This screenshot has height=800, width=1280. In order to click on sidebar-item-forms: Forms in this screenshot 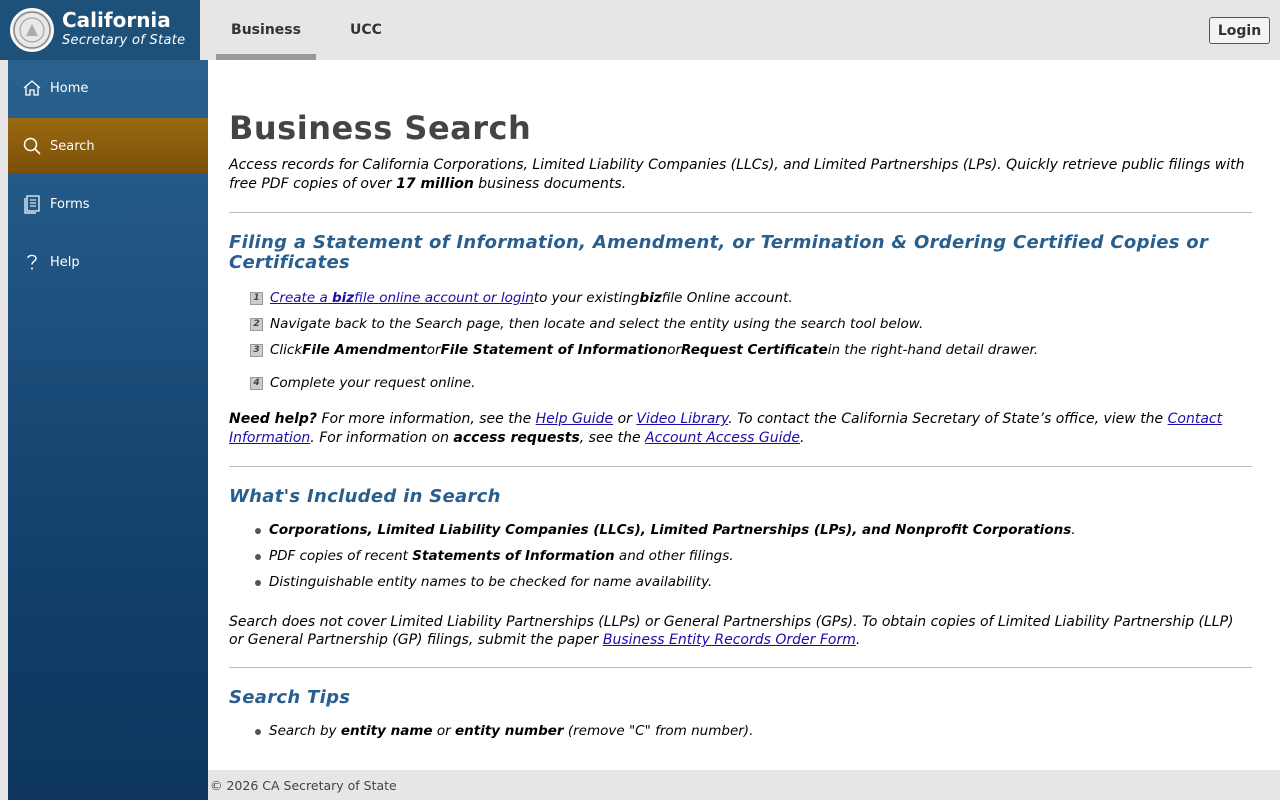, I will do `click(108, 204)`.